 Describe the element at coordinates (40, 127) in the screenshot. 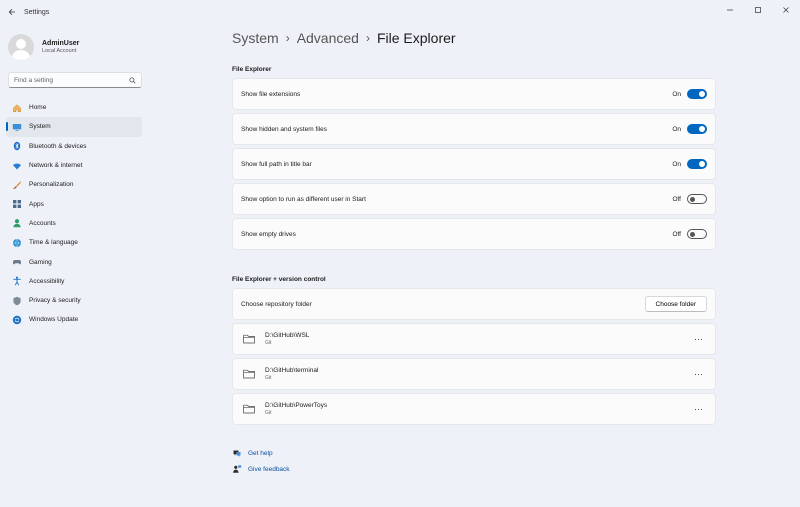

I see `sidebar-item-label: System` at that location.